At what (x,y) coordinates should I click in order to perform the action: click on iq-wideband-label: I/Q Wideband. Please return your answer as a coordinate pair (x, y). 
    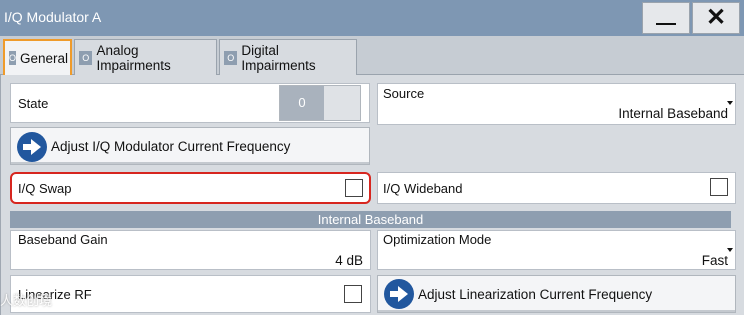
    Looking at the image, I should click on (423, 188).